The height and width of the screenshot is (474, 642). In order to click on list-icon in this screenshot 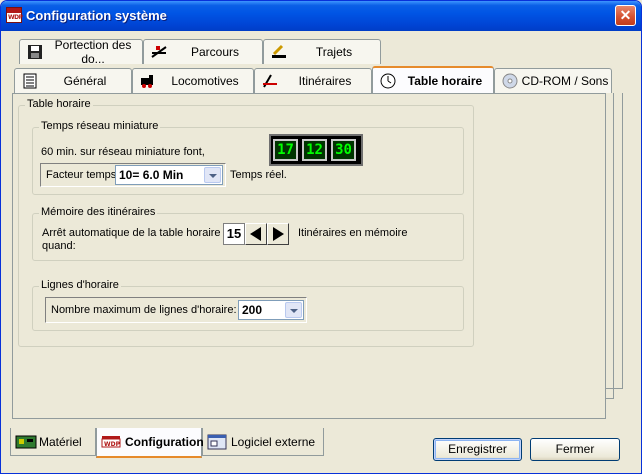, I will do `click(30, 81)`.